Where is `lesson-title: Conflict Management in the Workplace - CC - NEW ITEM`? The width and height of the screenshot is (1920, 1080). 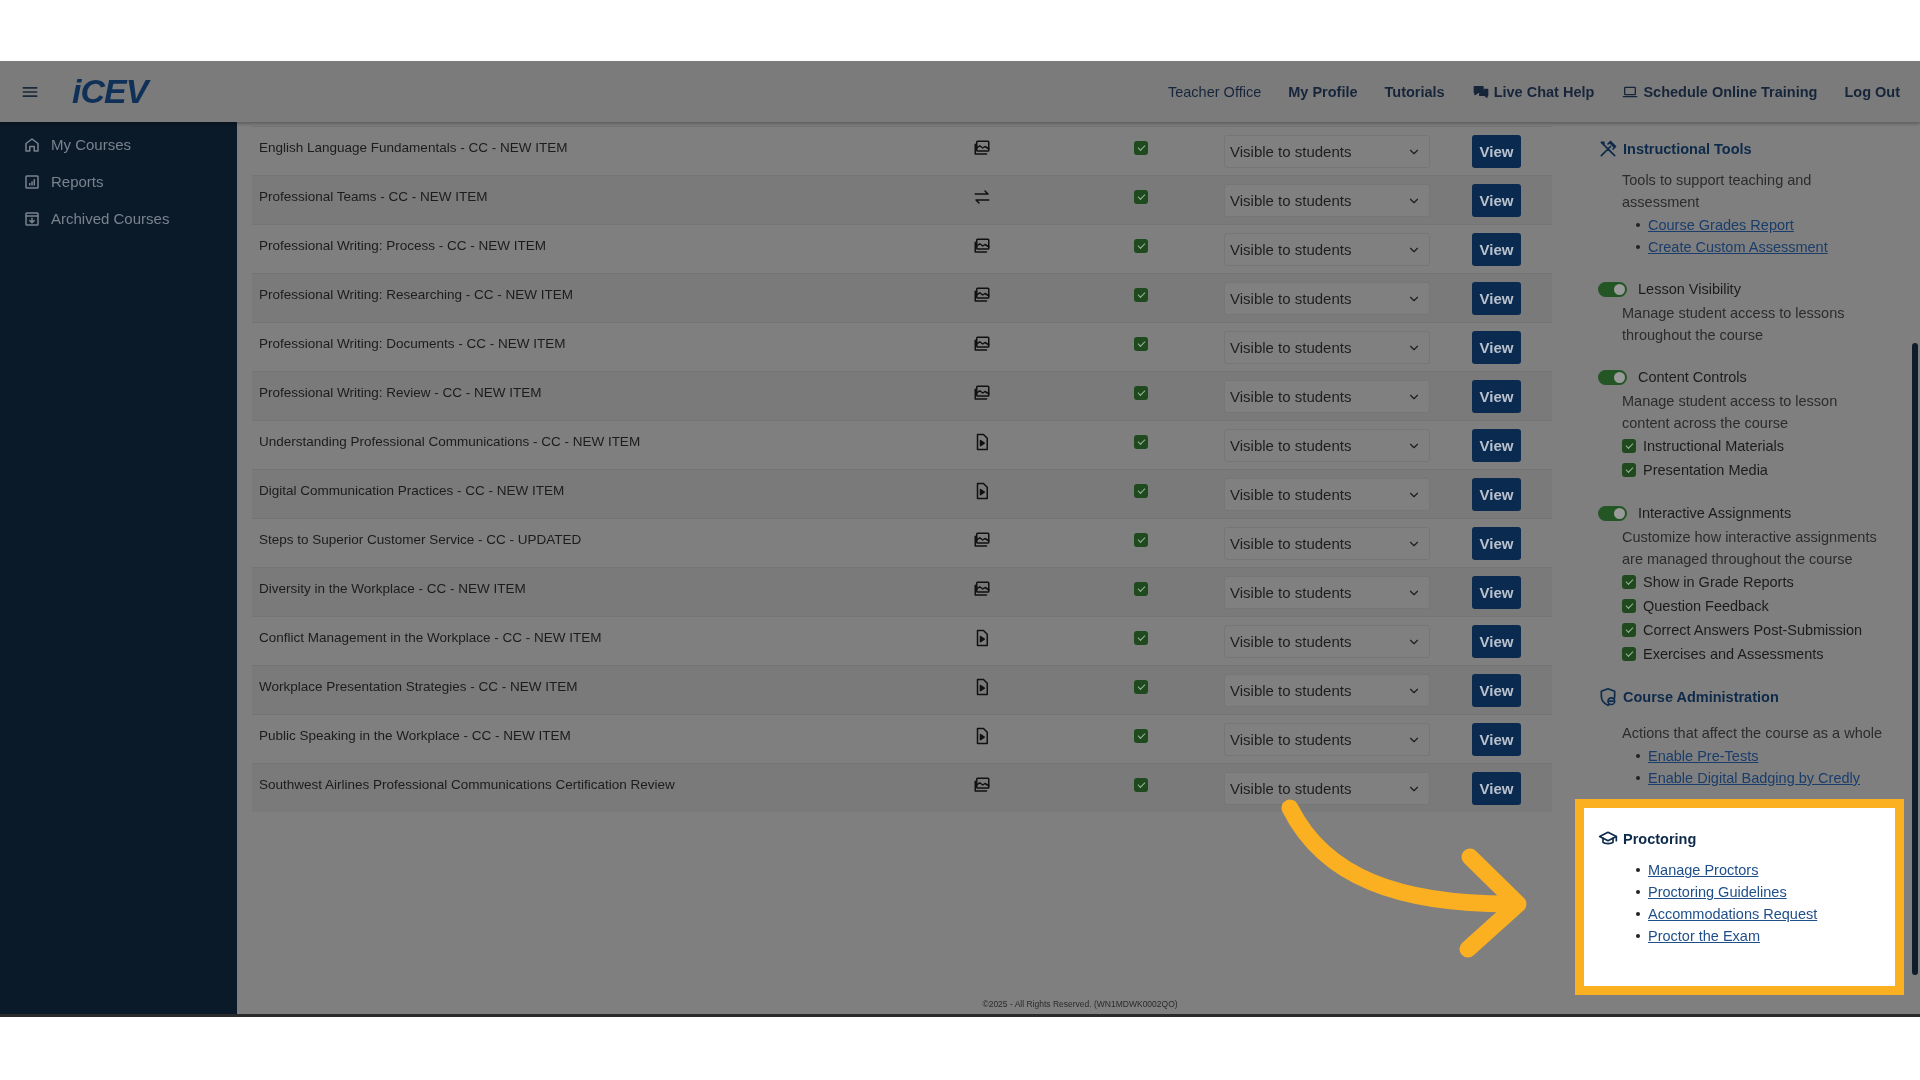 lesson-title: Conflict Management in the Workplace - CC - NEW ITEM is located at coordinates (431, 637).